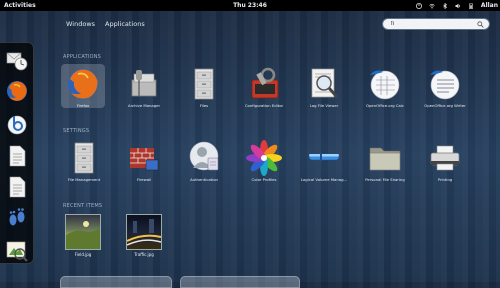 This screenshot has height=288, width=500. I want to click on setting-personal-file-sharing: Personal File Sharing, so click(385, 161).